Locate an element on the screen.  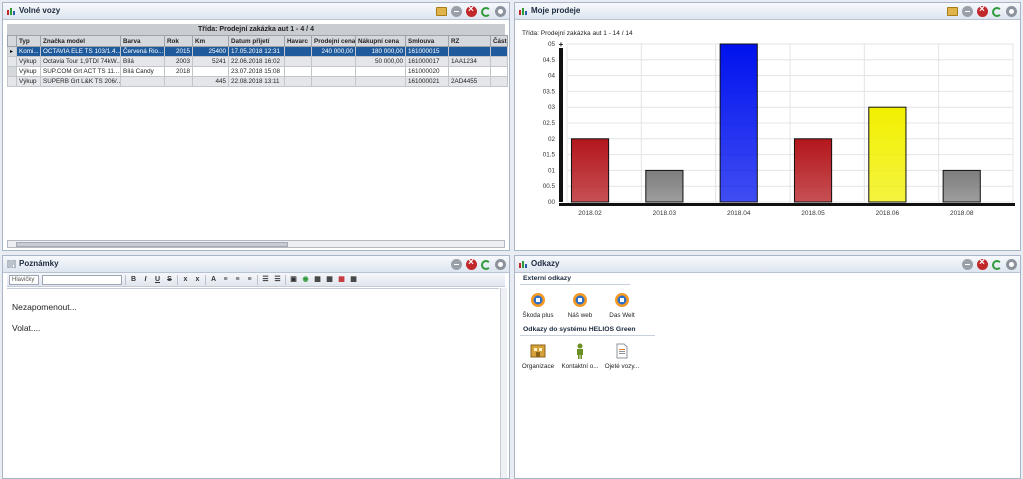
strikethrough-icon: S is located at coordinates (169, 279).